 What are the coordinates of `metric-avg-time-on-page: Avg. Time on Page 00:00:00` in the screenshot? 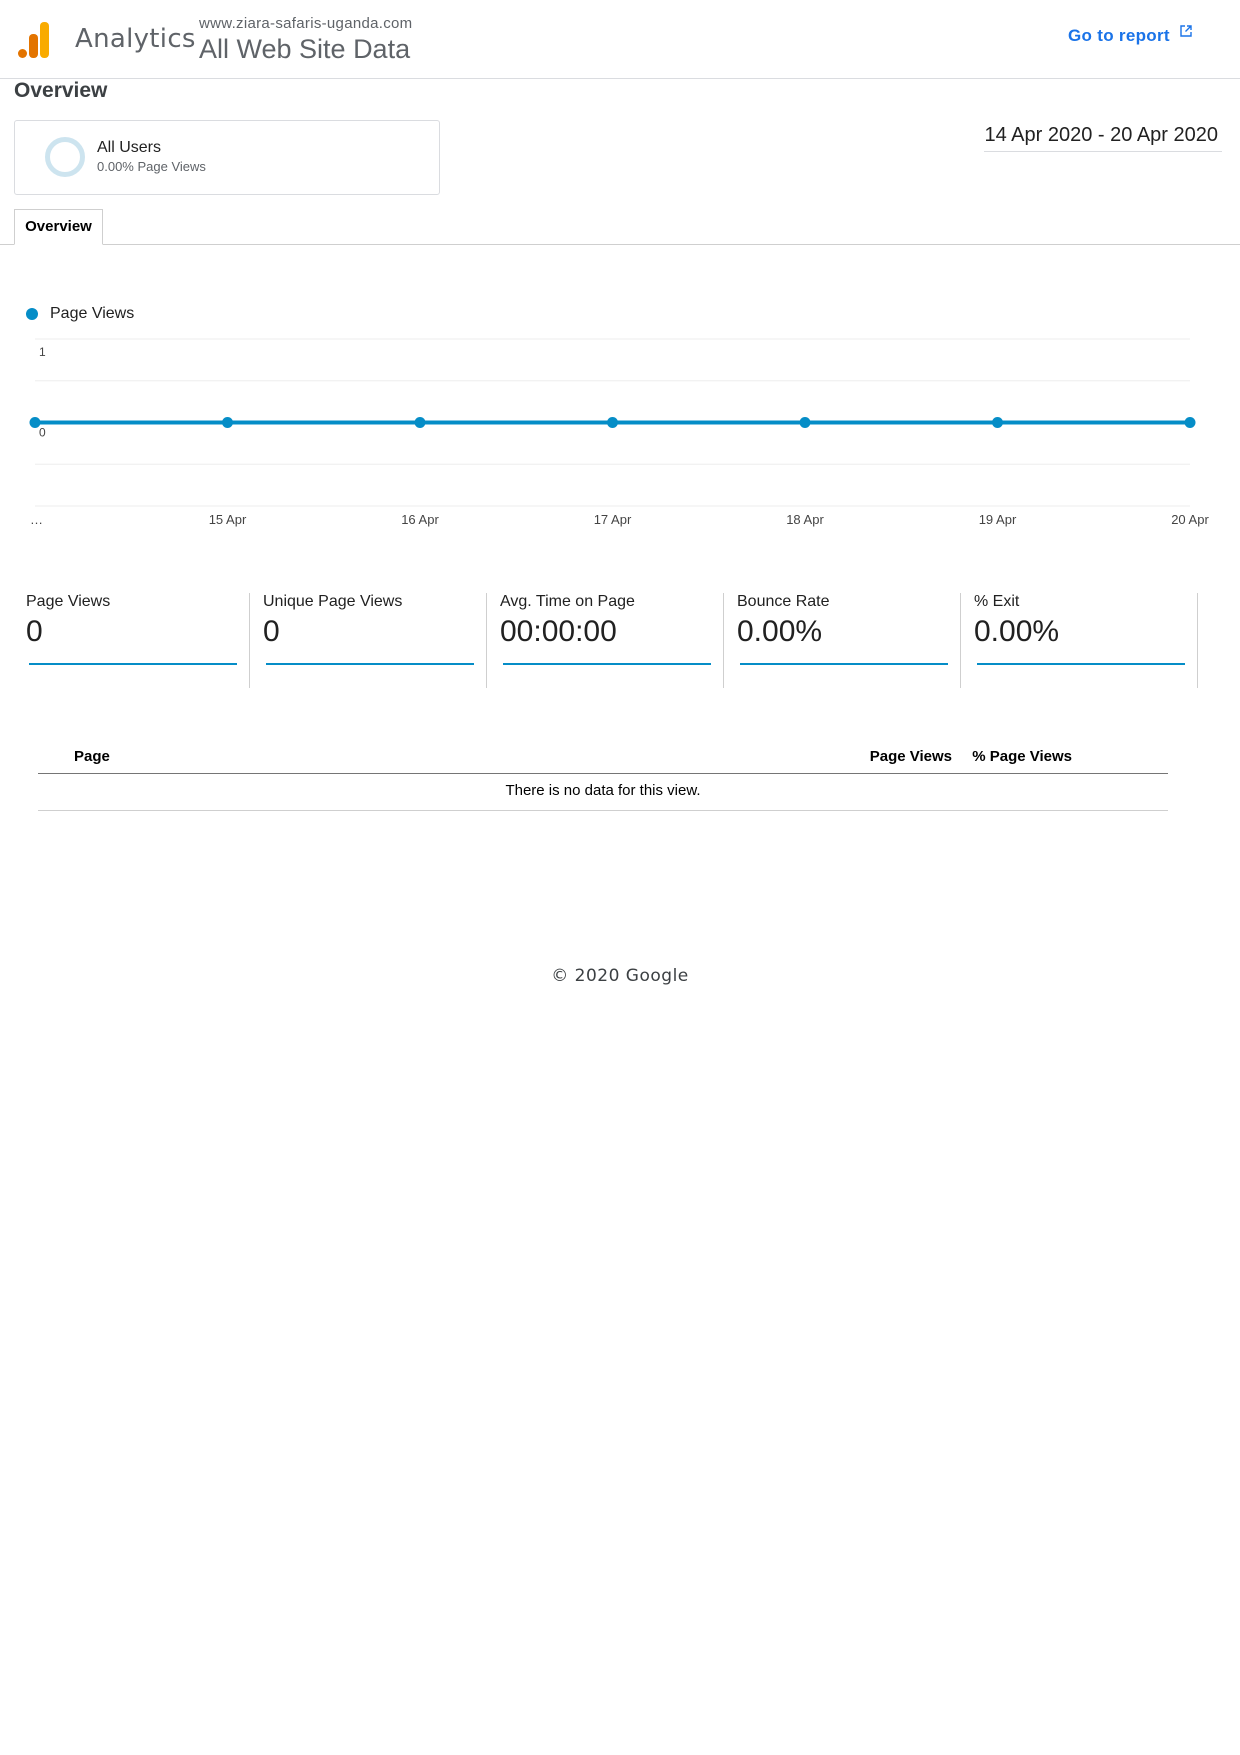 It's located at (606, 640).